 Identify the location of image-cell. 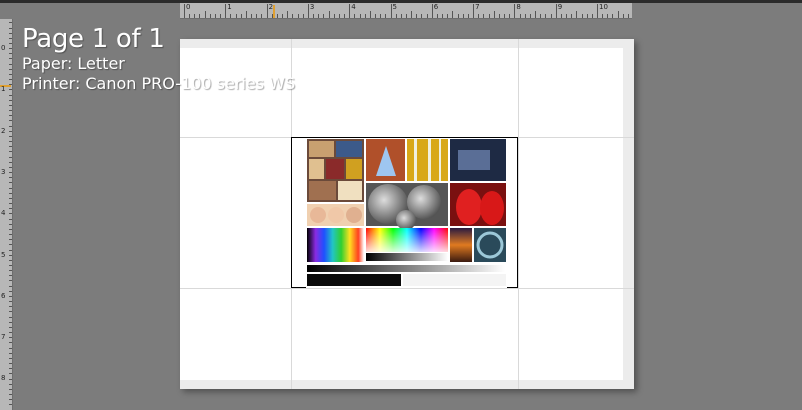
(404, 212).